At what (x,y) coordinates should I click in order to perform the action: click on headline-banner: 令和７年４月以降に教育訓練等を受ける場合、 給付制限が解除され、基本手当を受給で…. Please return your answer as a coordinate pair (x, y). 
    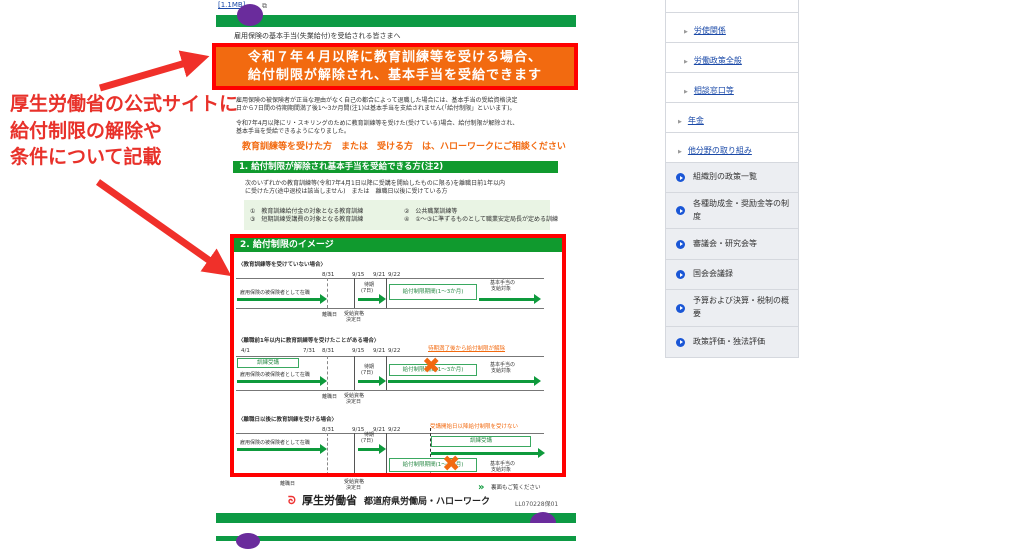
    Looking at the image, I should click on (395, 66).